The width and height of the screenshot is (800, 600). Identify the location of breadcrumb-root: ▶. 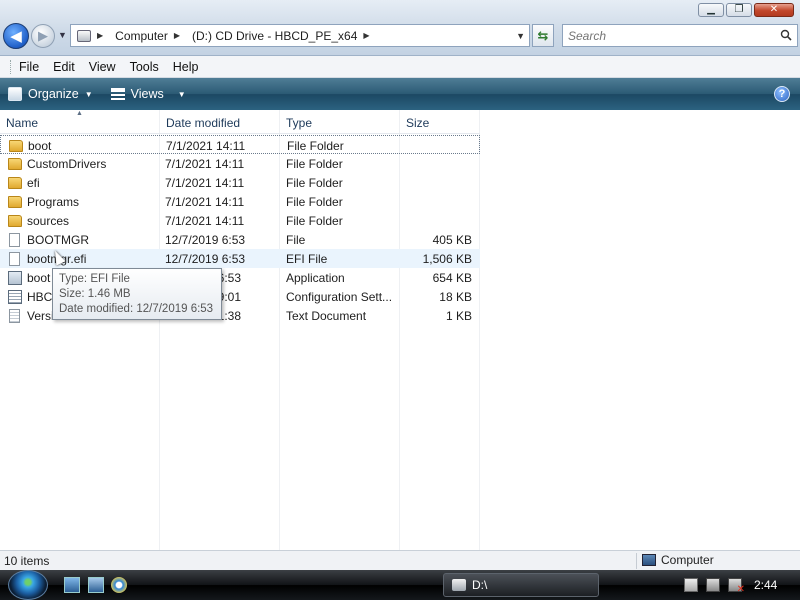
(103, 35).